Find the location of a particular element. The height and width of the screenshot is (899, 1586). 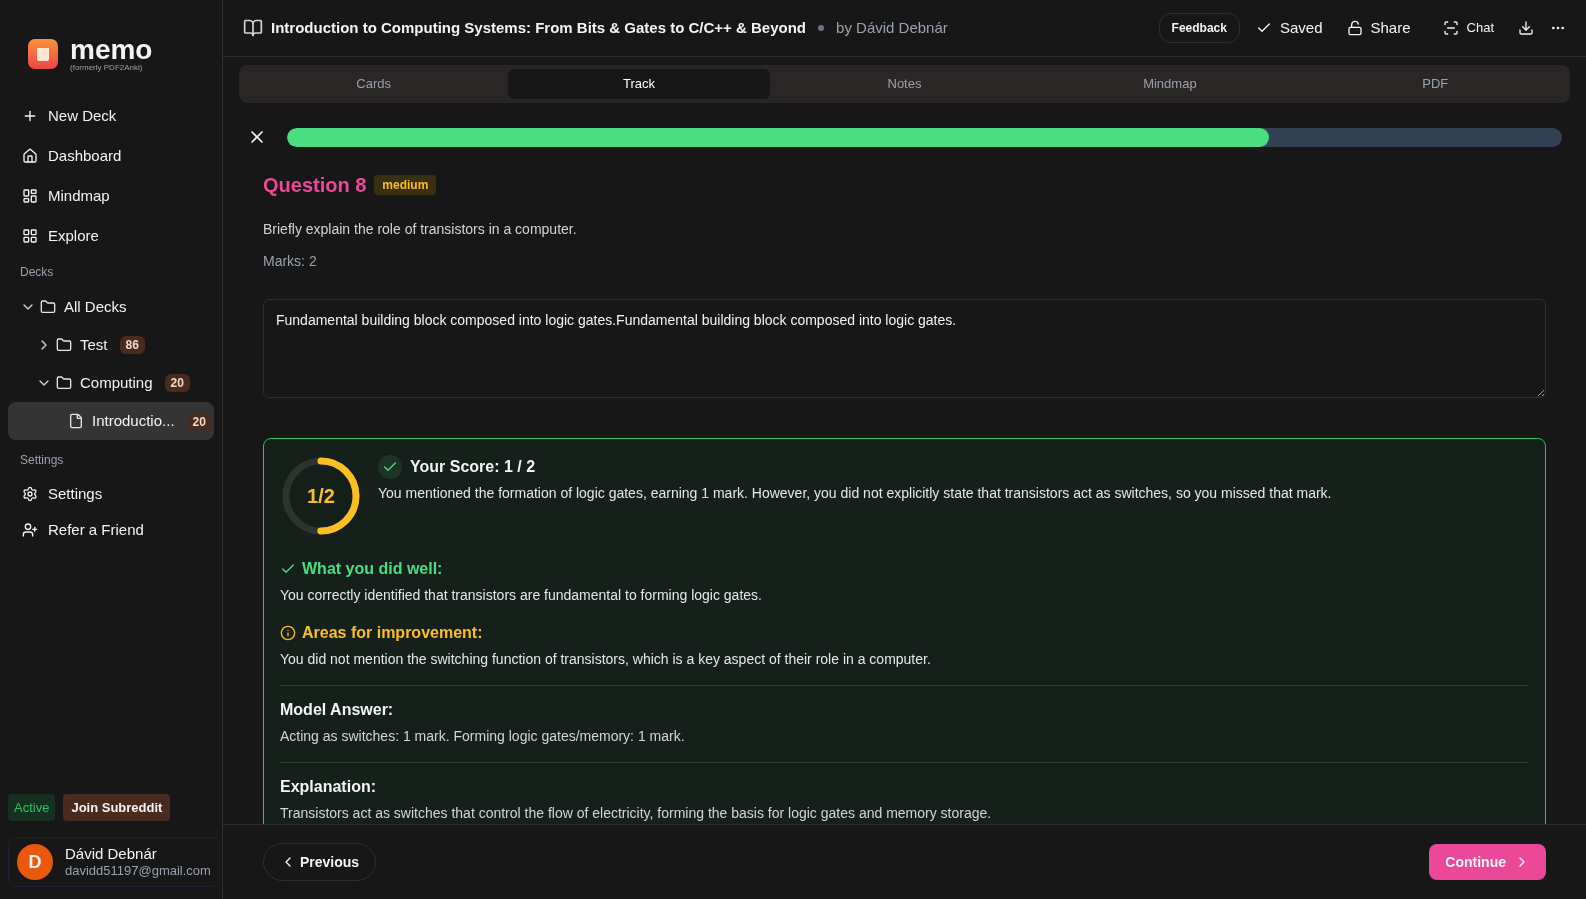

tab: Cards is located at coordinates (374, 84).